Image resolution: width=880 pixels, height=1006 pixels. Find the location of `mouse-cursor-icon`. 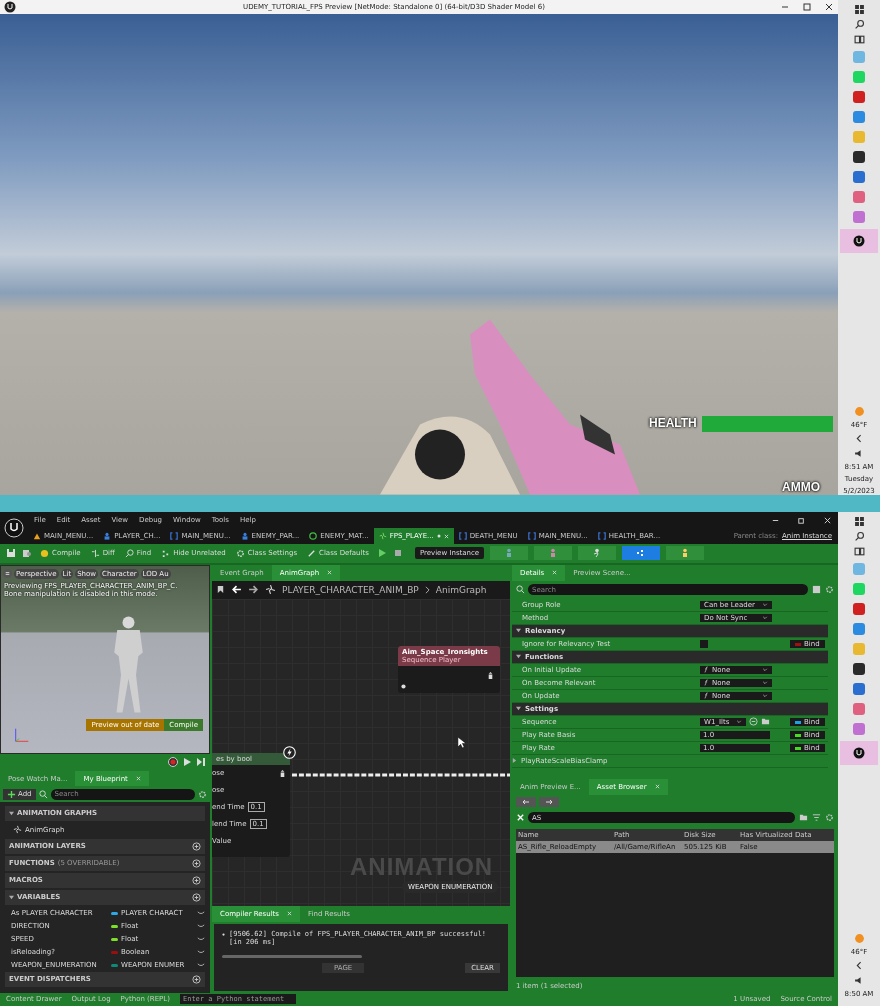

mouse-cursor-icon is located at coordinates (461, 742).